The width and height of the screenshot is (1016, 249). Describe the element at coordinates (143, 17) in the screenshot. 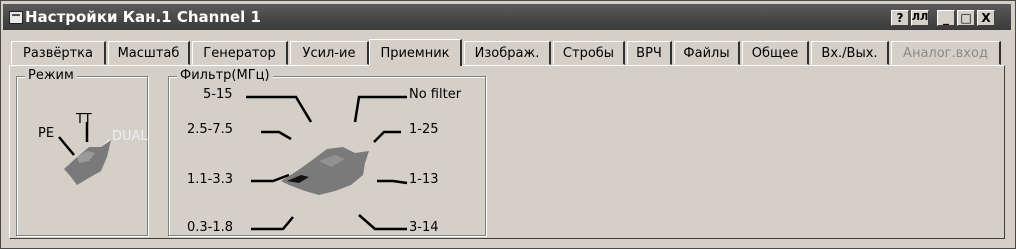

I see `window-title: Настройки Кан.1 Channel 1` at that location.